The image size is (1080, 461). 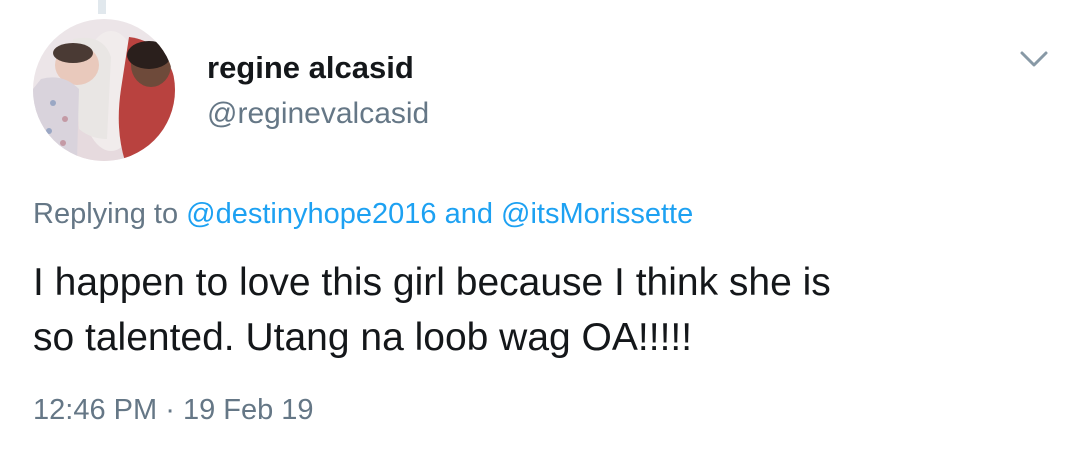 What do you see at coordinates (106, 214) in the screenshot?
I see `replying-to-label: Replying to` at bounding box center [106, 214].